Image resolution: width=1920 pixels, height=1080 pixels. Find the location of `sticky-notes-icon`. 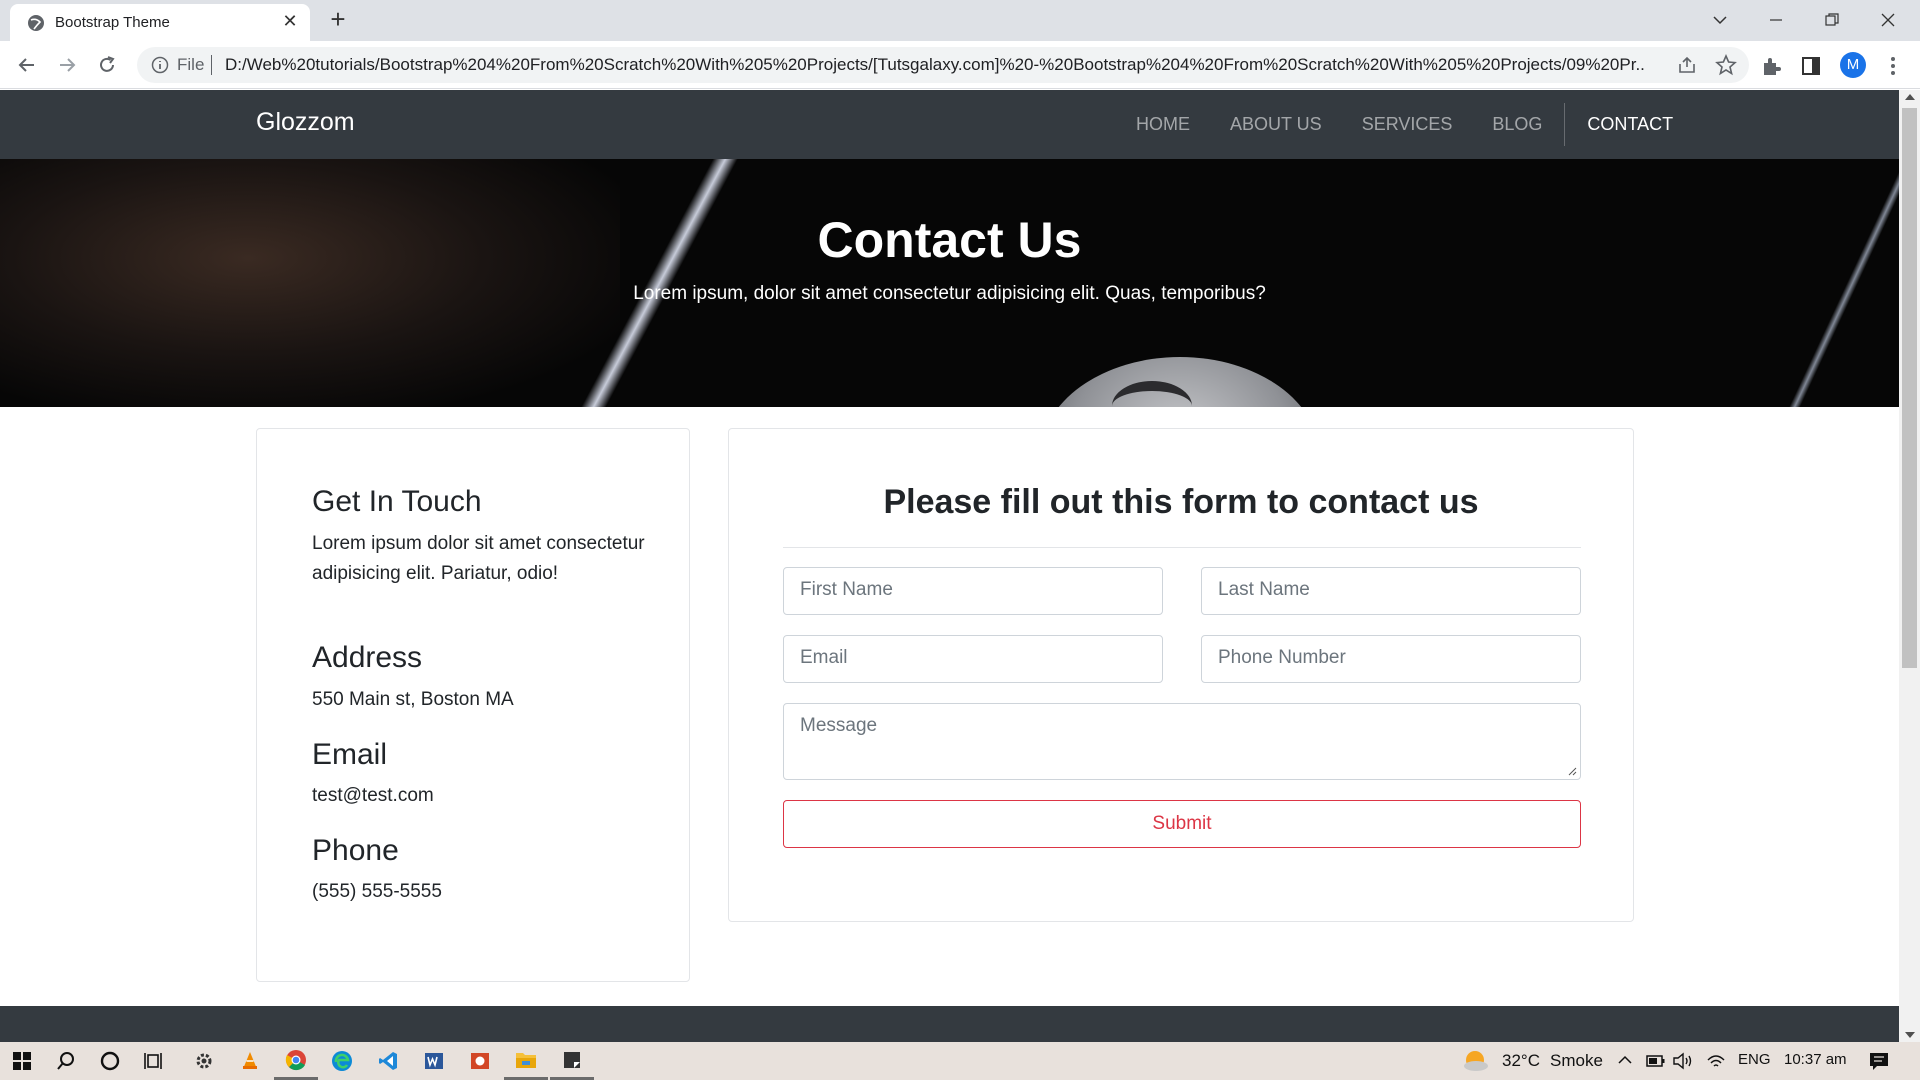

sticky-notes-icon is located at coordinates (572, 1061).